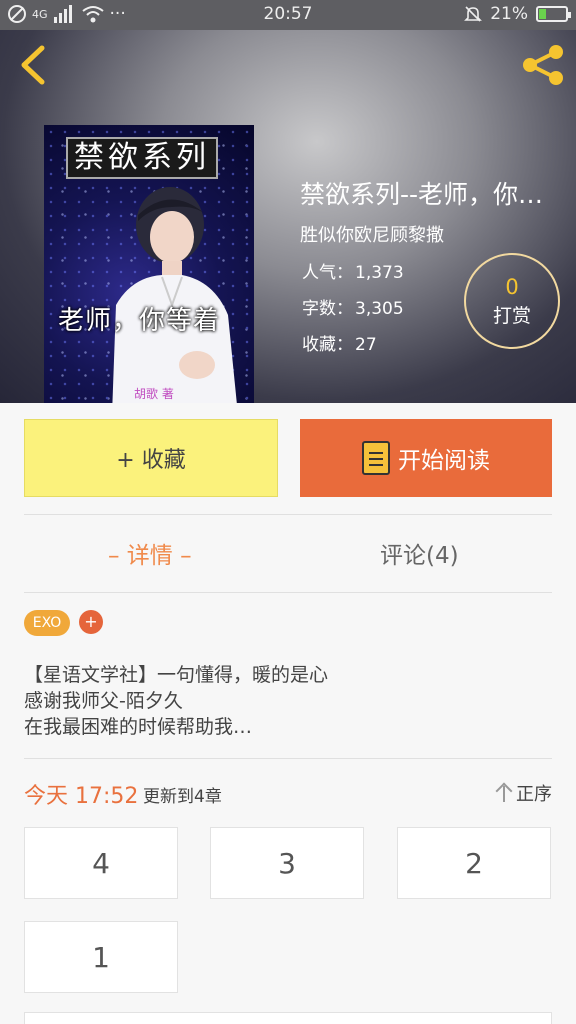  I want to click on add-tag-button: +, so click(91, 622).